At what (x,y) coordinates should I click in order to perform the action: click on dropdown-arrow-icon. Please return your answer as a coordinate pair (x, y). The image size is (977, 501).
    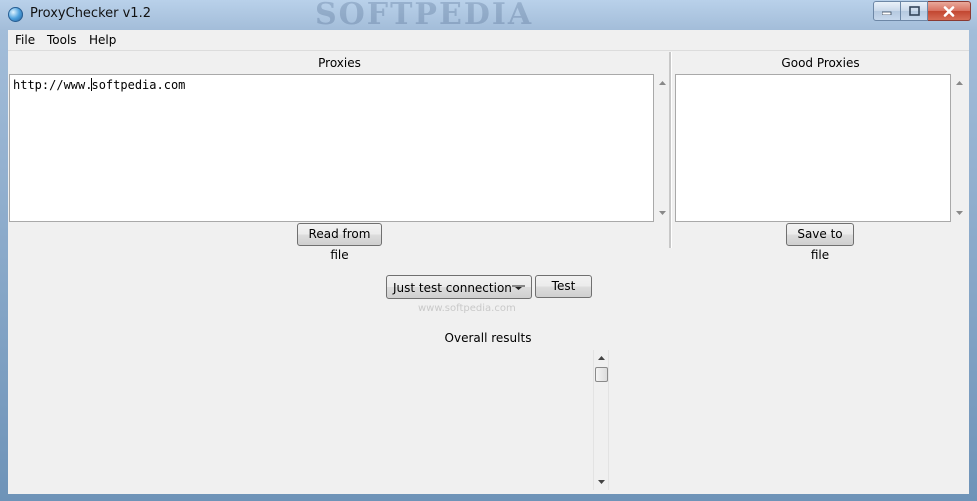
    Looking at the image, I should click on (518, 287).